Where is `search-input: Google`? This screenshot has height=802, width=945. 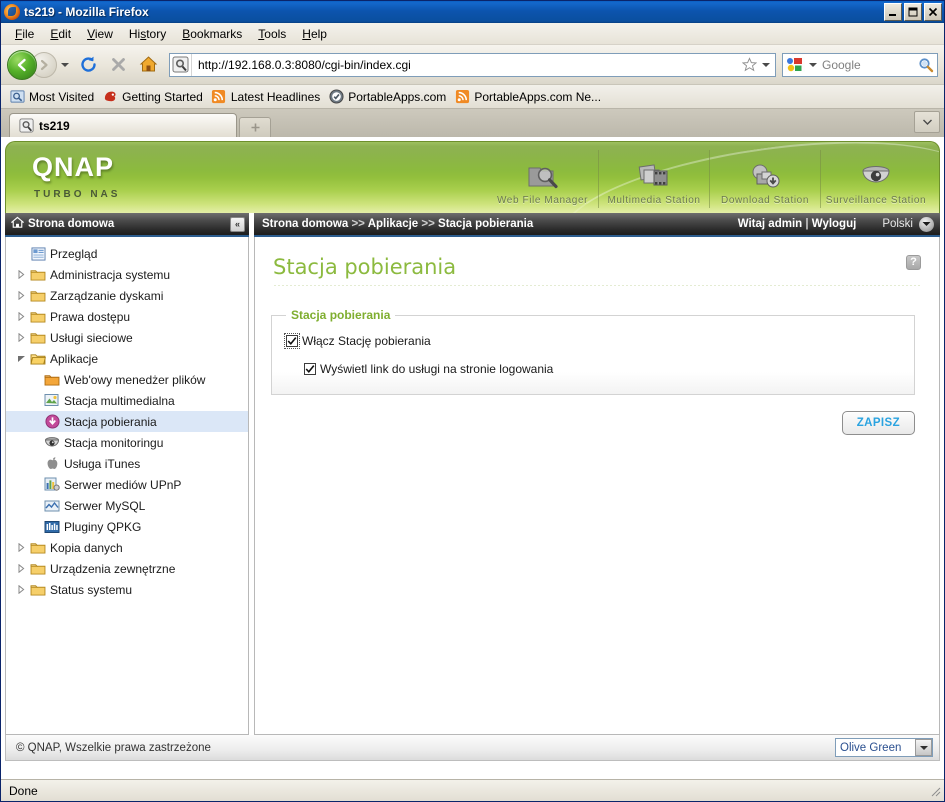
search-input: Google is located at coordinates (866, 65).